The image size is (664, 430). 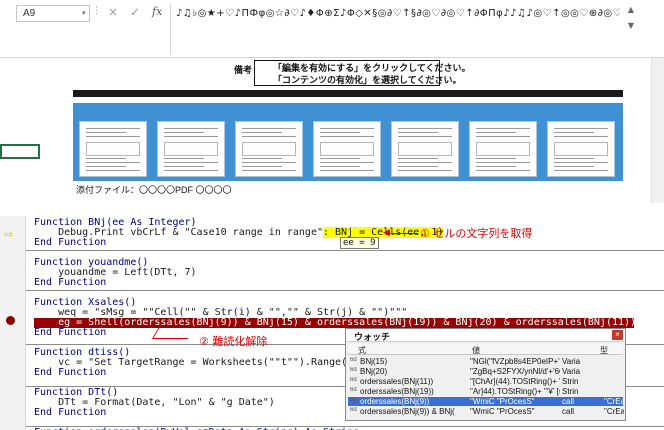 What do you see at coordinates (476, 233) in the screenshot?
I see `annotation-get-cell-string: ① セルの文字列を取得` at bounding box center [476, 233].